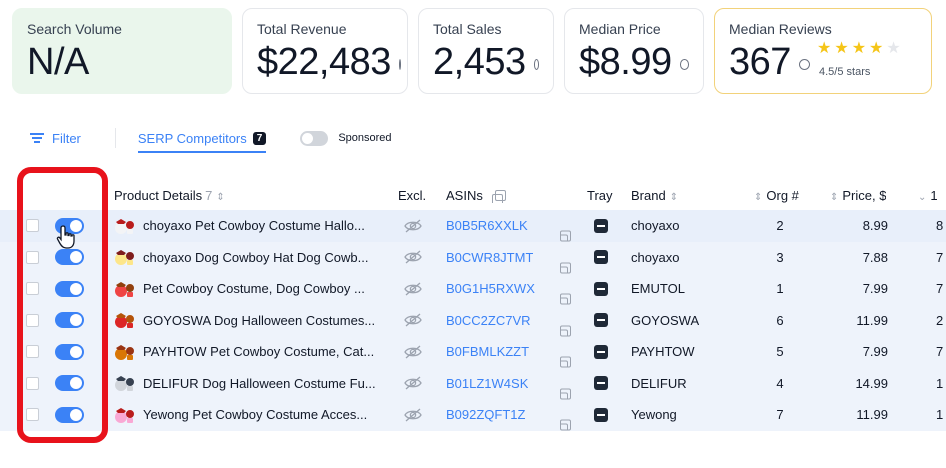 Image resolution: width=946 pixels, height=468 pixels. I want to click on header-org: ⇕ Org #, so click(776, 195).